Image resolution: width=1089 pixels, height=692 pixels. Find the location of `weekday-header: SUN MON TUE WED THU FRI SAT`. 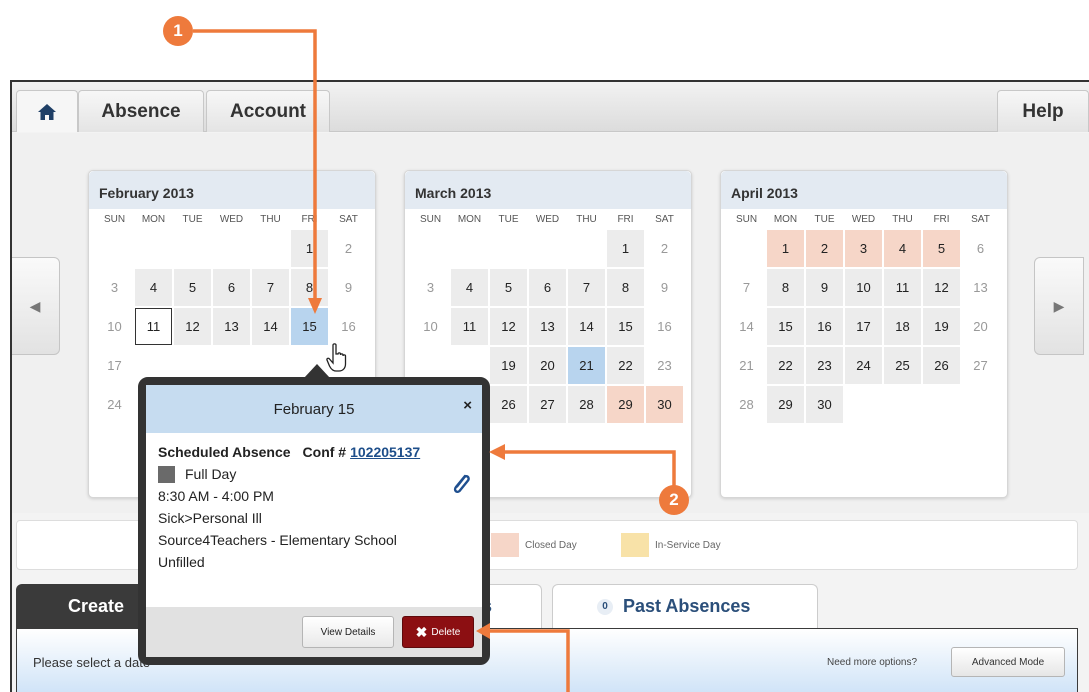

weekday-header: SUN MON TUE WED THU FRI SAT is located at coordinates (548, 219).